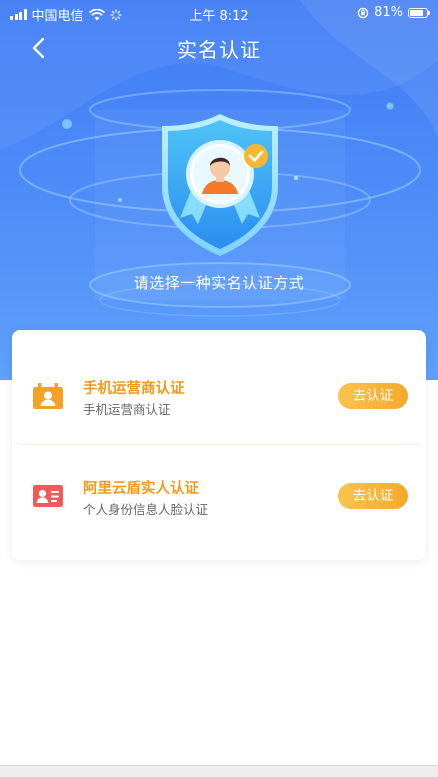 Image resolution: width=438 pixels, height=777 pixels. I want to click on nav-bar: 实名认证, so click(219, 48).